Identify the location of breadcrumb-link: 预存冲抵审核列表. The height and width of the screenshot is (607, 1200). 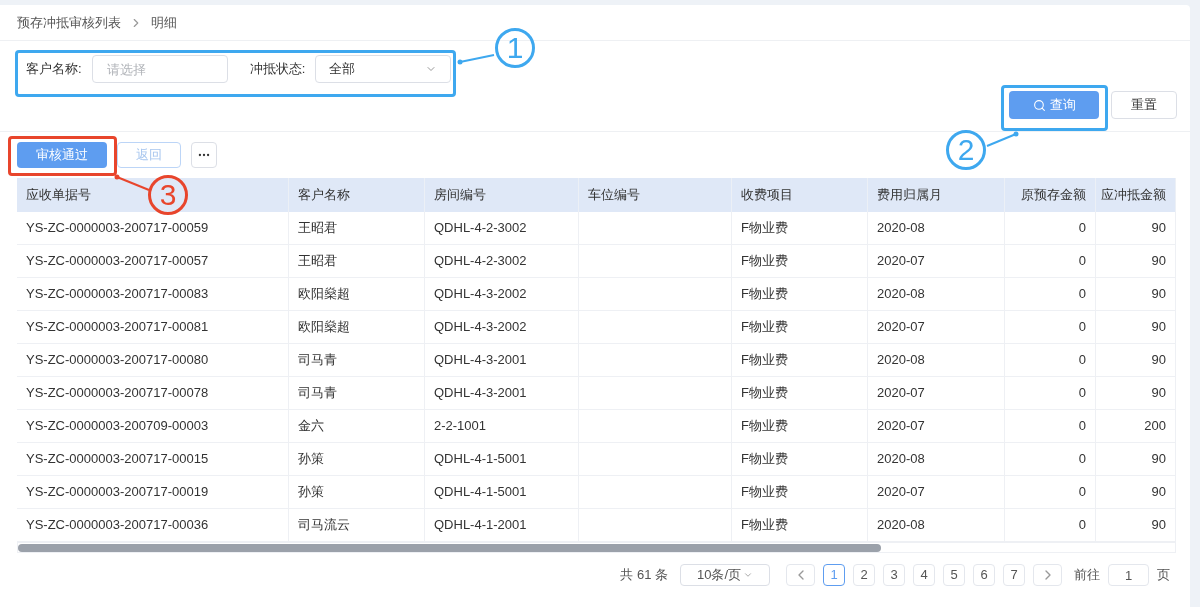
(69, 22).